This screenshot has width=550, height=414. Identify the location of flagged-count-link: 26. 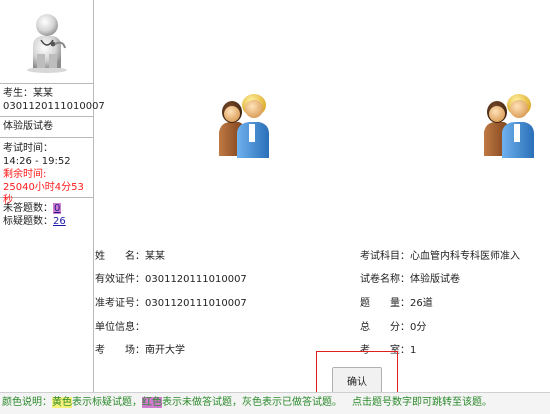
(59, 221).